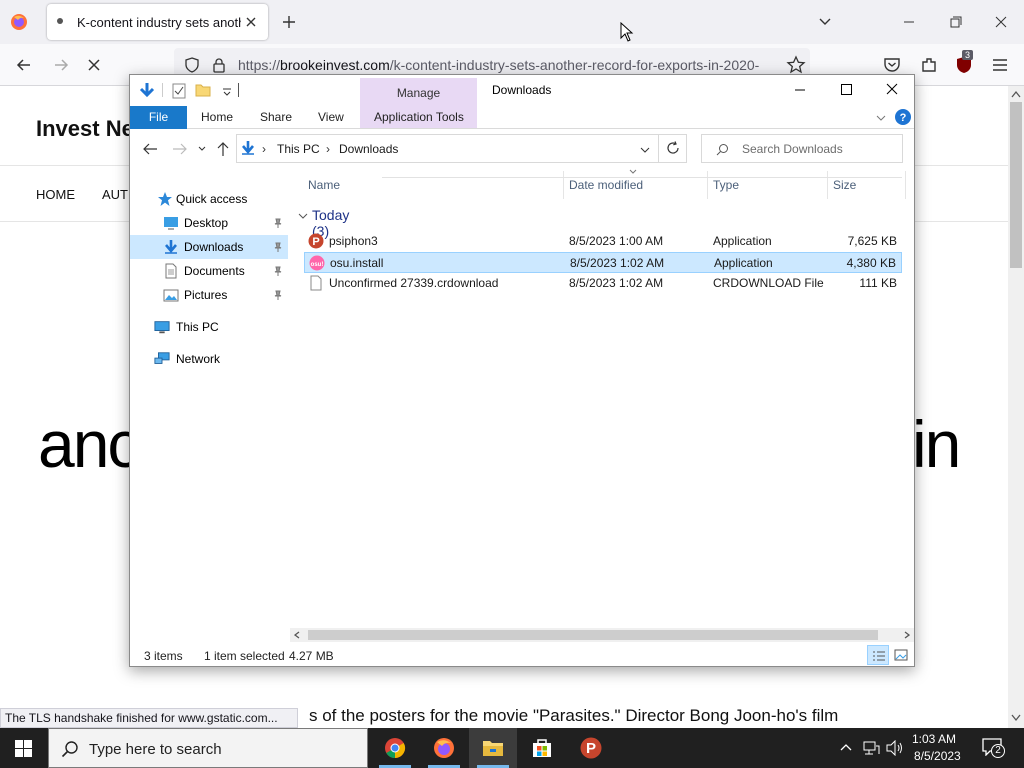 Image resolution: width=1024 pixels, height=768 pixels. I want to click on customize-toolbar-icon, so click(227, 92).